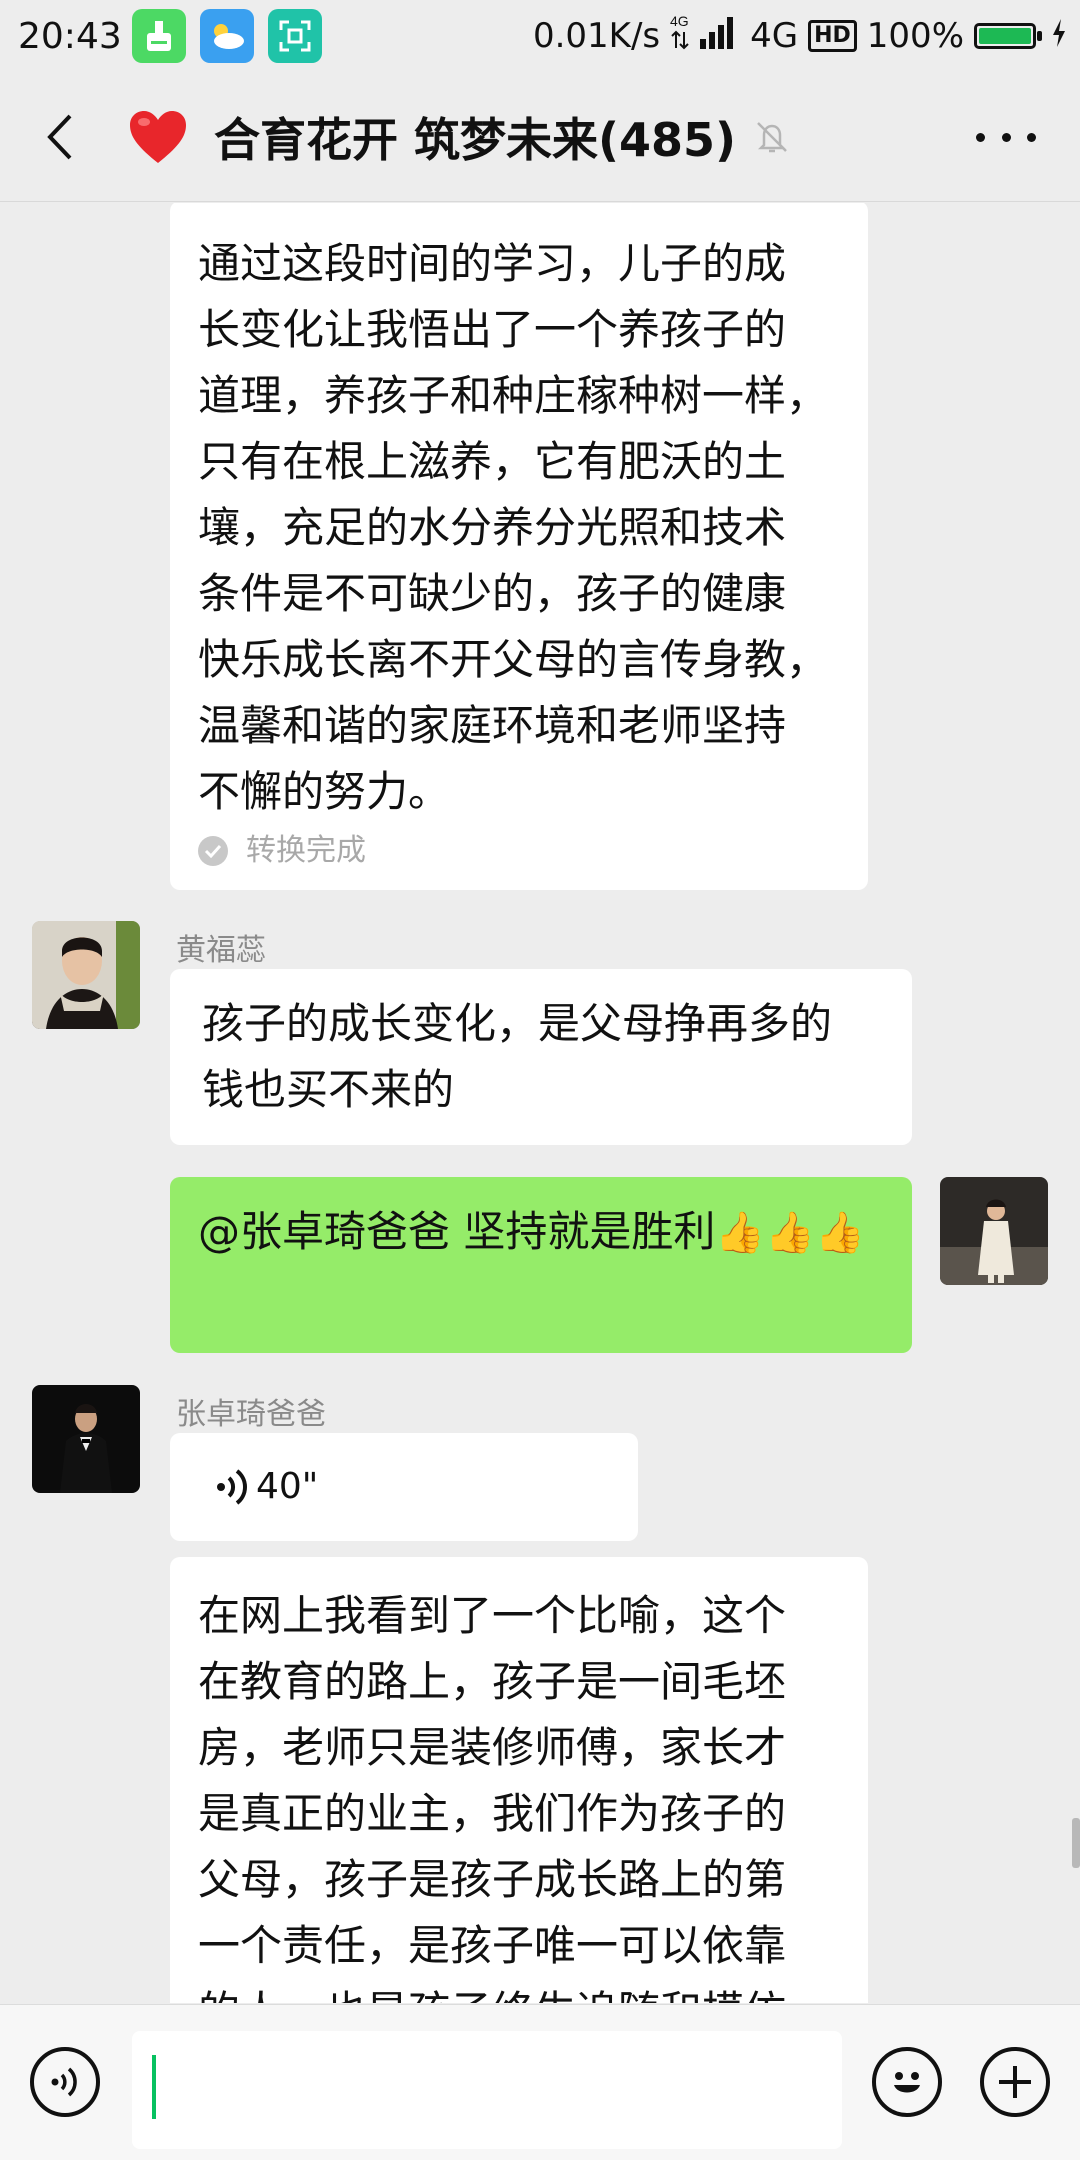 This screenshot has height=2160, width=1080. Describe the element at coordinates (404, 1487) in the screenshot. I see `voice-message-bubble: 40"` at that location.